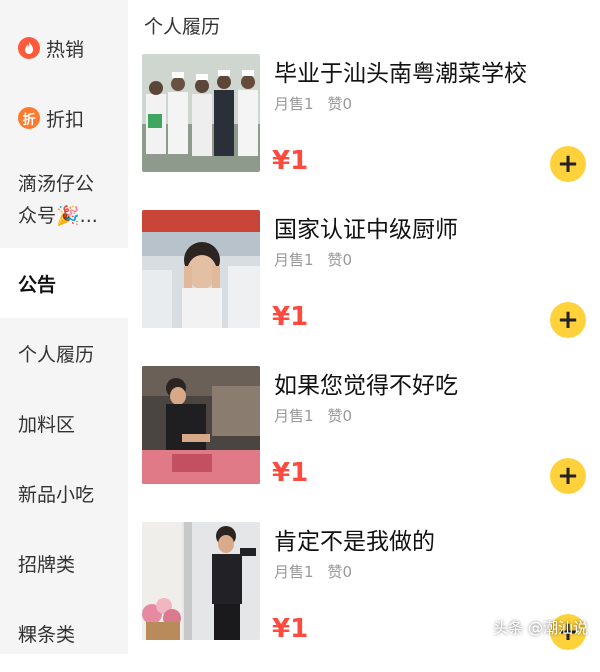  Describe the element at coordinates (64, 283) in the screenshot. I see `sidebar-item-notice: 公告` at that location.